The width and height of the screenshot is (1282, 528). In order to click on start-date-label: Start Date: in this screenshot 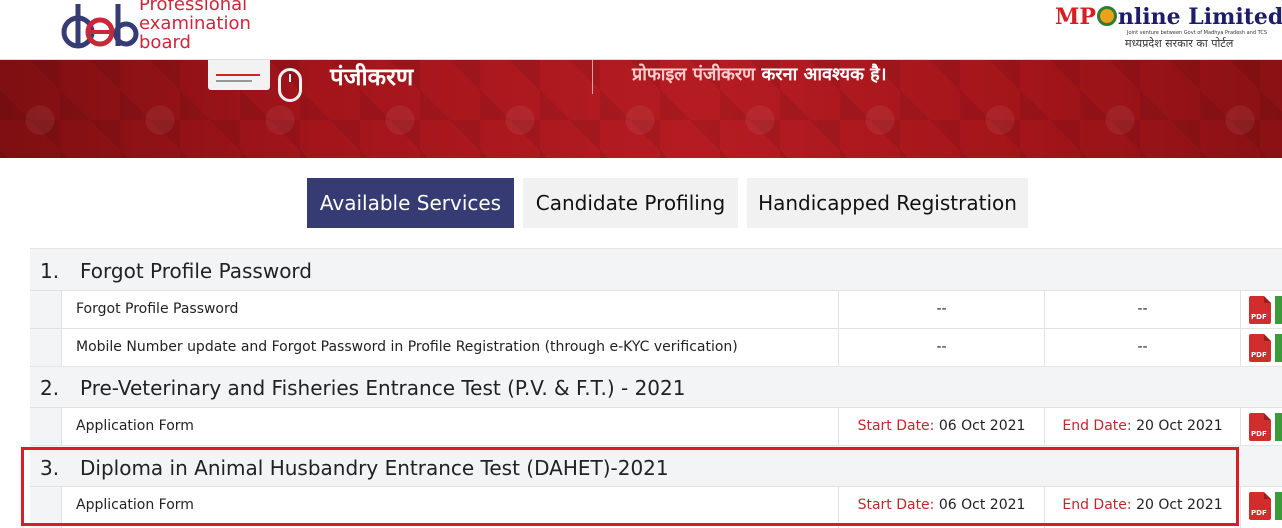, I will do `click(896, 426)`.